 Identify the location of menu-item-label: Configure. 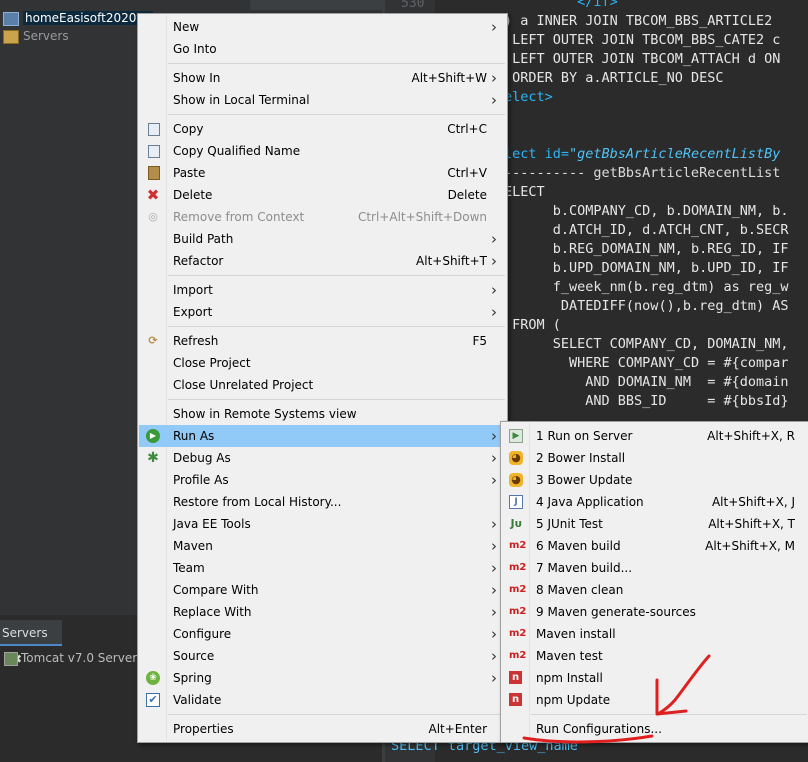
(202, 634).